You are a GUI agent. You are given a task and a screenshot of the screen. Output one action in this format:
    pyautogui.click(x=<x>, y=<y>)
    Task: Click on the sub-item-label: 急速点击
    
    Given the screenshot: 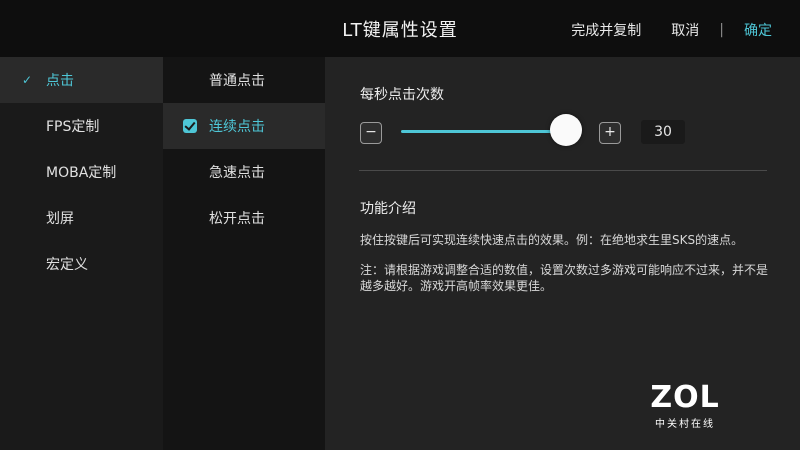 What is the action you would take?
    pyautogui.click(x=237, y=173)
    